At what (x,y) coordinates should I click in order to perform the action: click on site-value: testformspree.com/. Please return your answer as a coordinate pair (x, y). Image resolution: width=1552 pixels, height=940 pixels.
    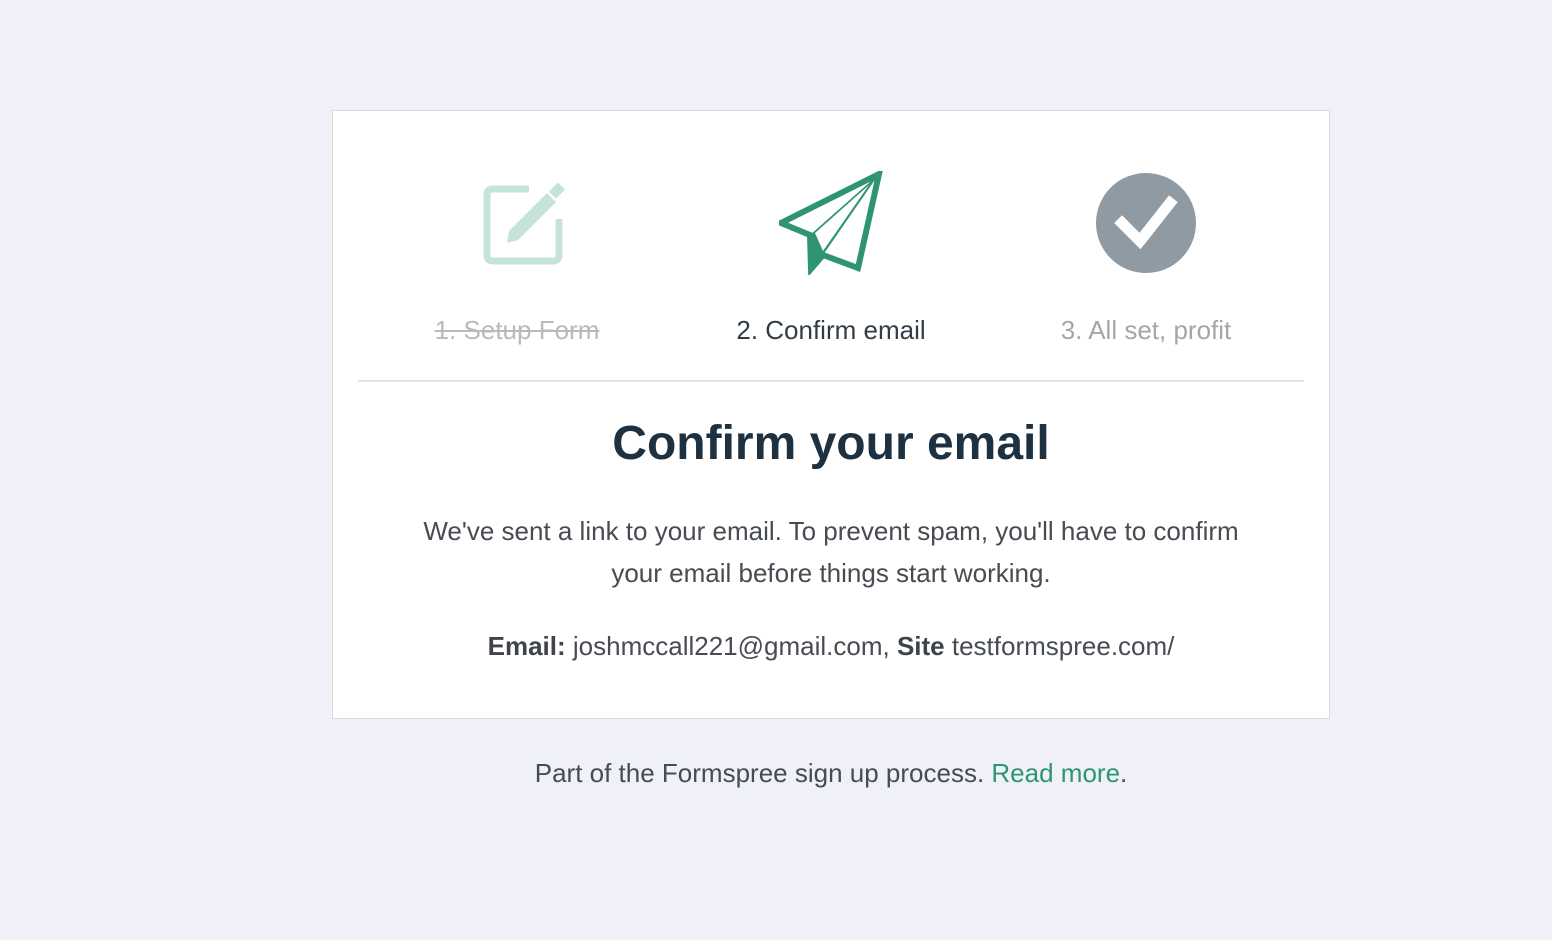
    Looking at the image, I should click on (1063, 646).